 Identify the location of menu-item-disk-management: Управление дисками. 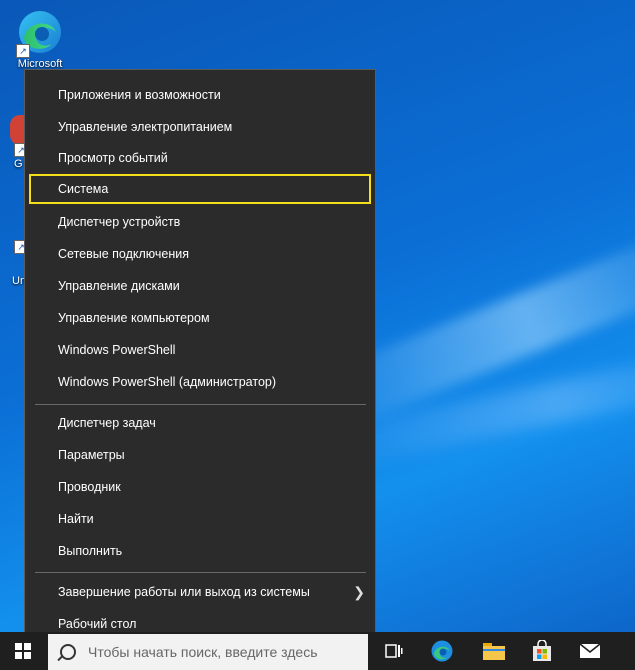
(200, 286).